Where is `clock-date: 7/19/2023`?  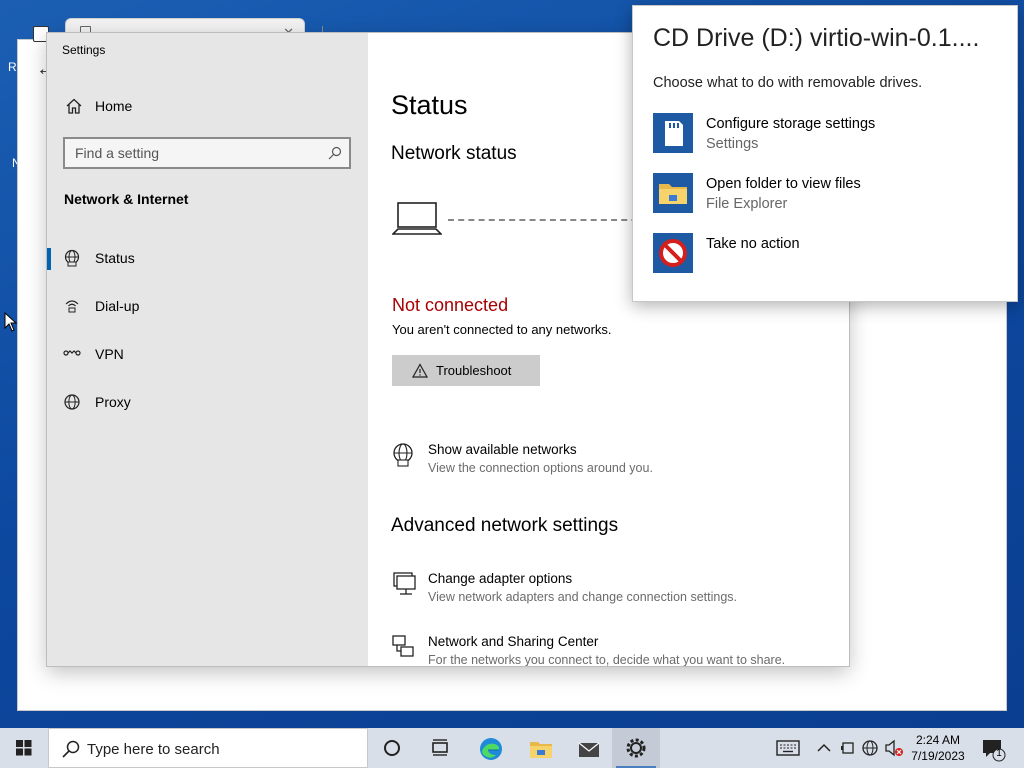
clock-date: 7/19/2023 is located at coordinates (938, 756).